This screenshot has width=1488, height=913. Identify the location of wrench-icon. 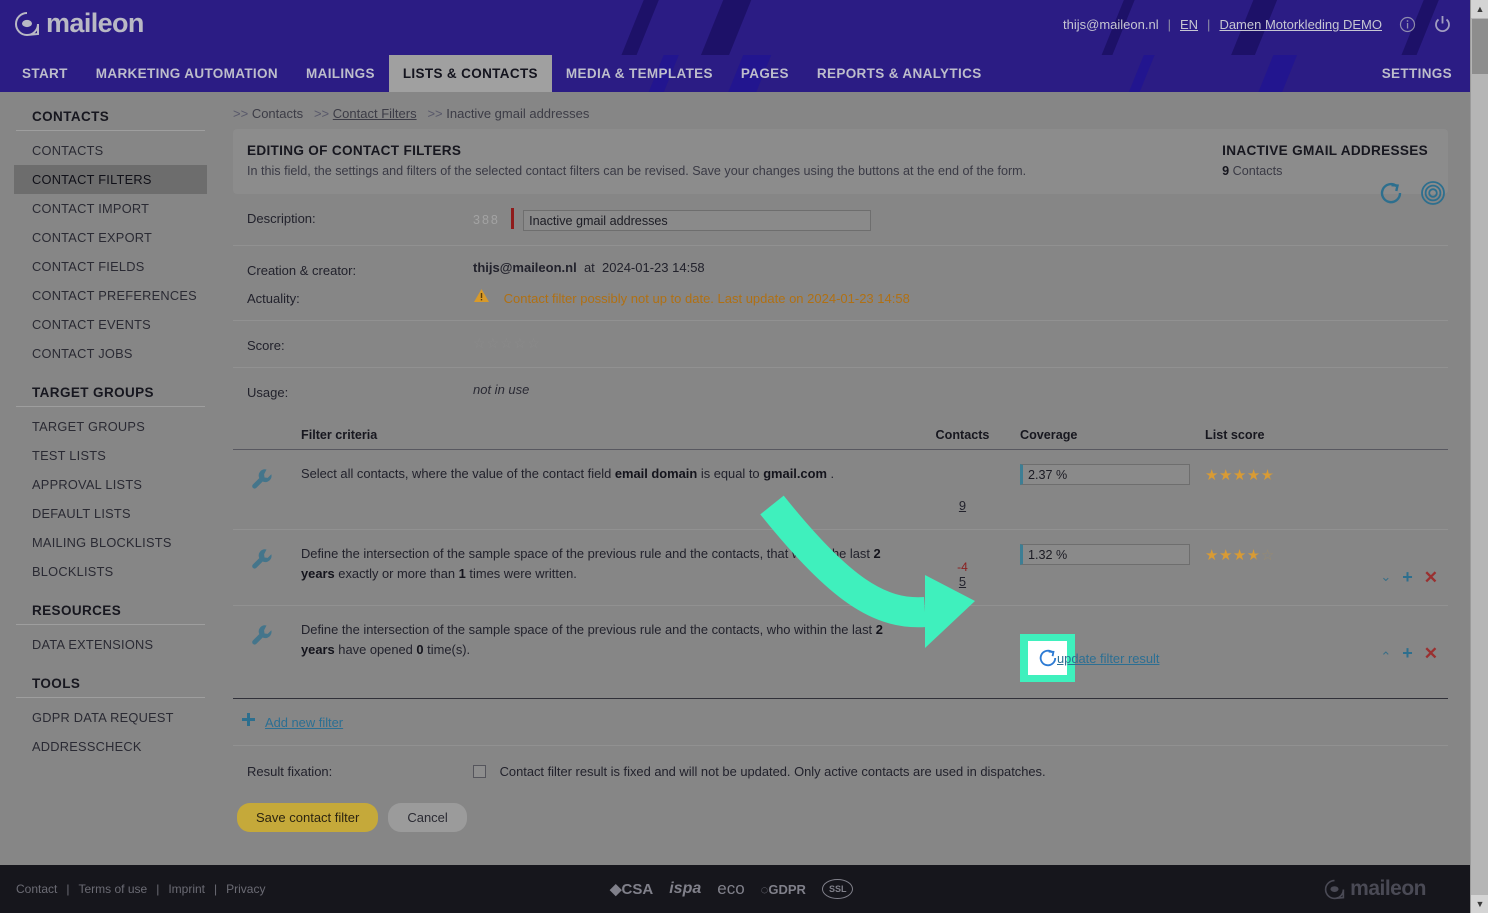
(262, 479).